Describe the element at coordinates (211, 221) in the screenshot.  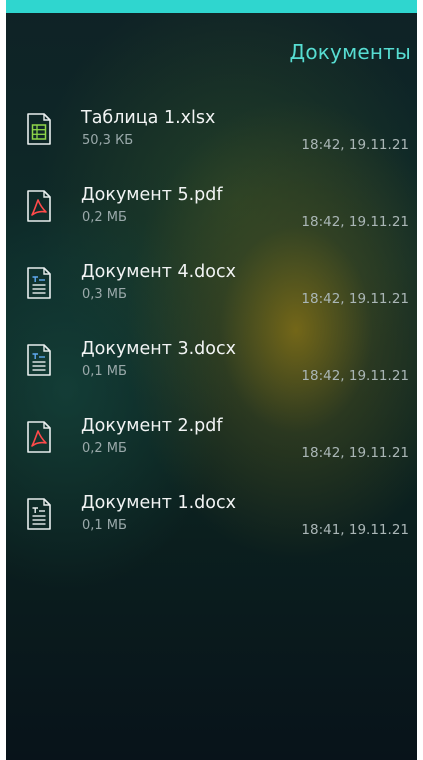
I see `file-item-1: Документ 5.pdf 0,2 МБ 18:42, 19.11.21` at that location.